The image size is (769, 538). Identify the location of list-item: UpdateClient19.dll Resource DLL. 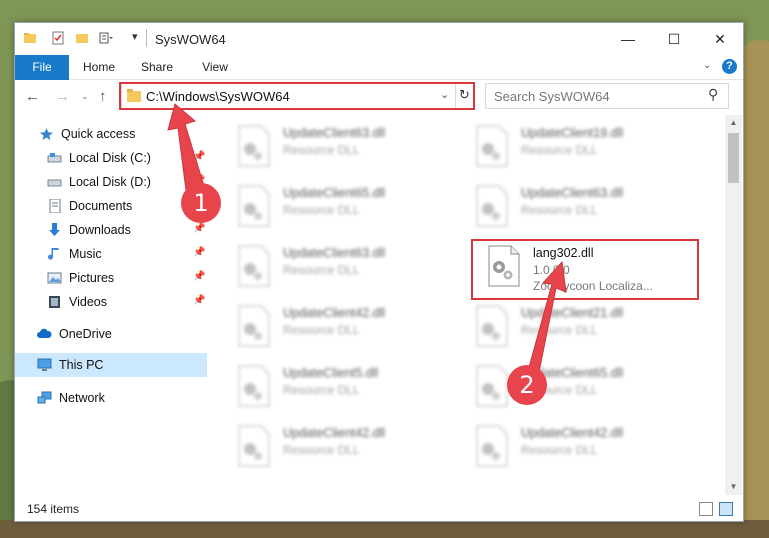
(585, 146).